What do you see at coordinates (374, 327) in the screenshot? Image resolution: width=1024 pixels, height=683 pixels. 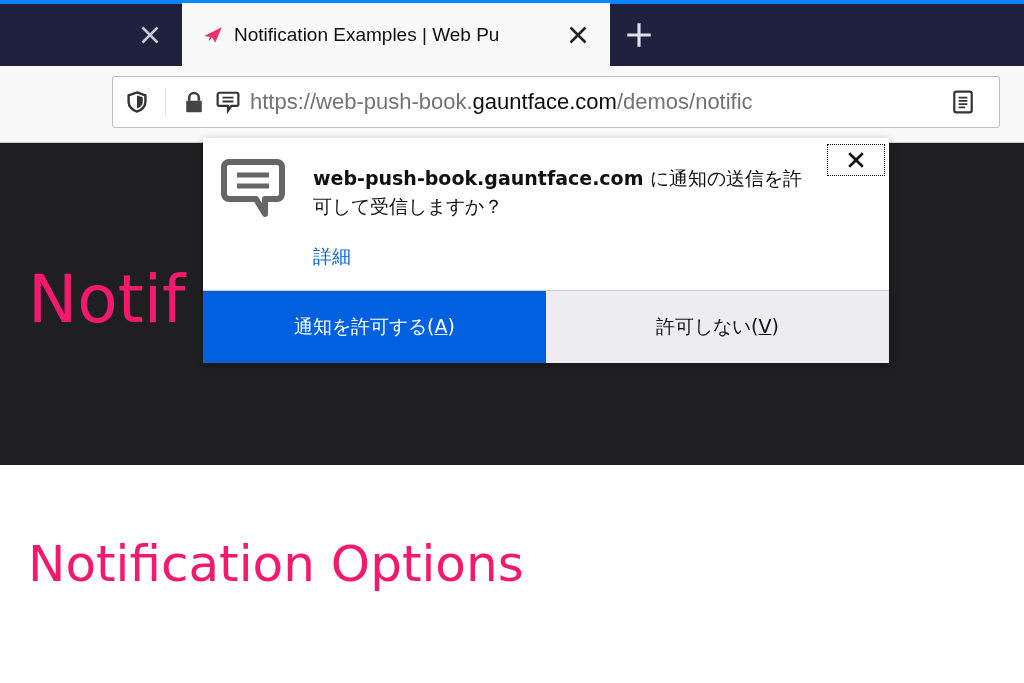 I see `allow-button: 通知を許可する(A)` at bounding box center [374, 327].